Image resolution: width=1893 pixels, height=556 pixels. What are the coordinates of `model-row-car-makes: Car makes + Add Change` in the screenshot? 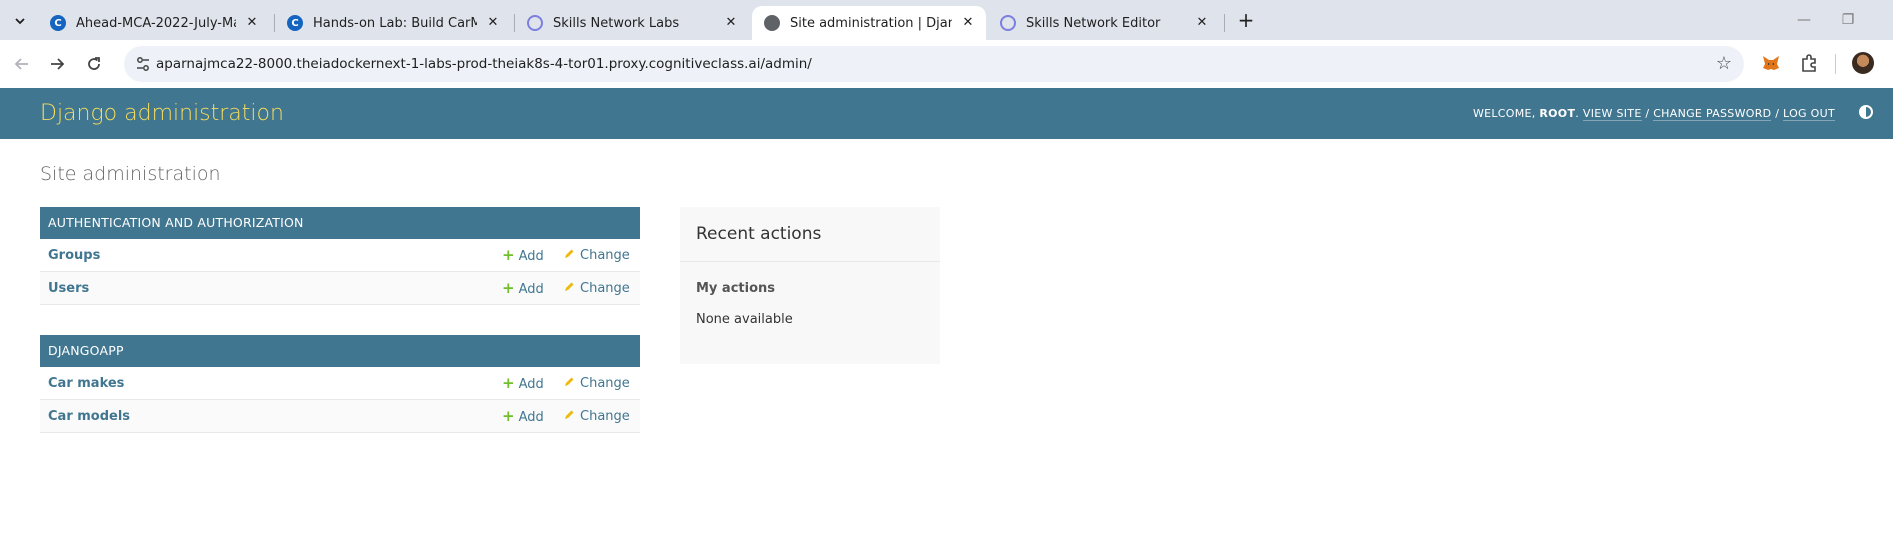 It's located at (340, 383).